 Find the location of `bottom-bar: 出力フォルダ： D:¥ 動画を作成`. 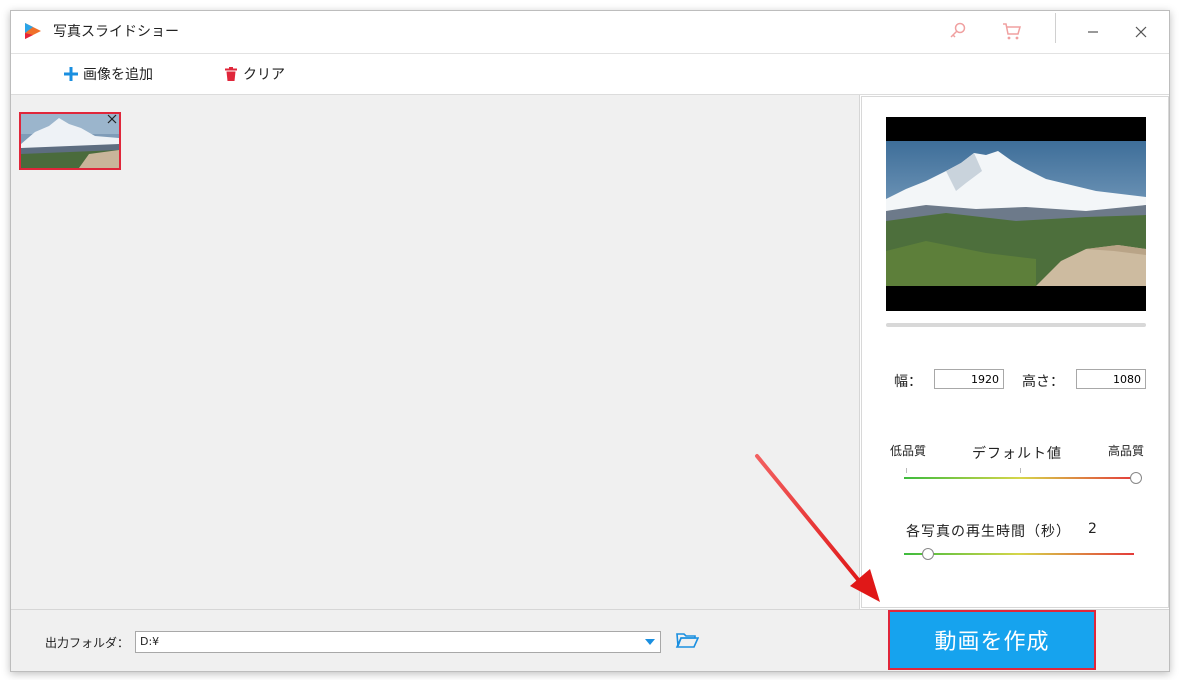

bottom-bar: 出力フォルダ： D:¥ 動画を作成 is located at coordinates (590, 640).